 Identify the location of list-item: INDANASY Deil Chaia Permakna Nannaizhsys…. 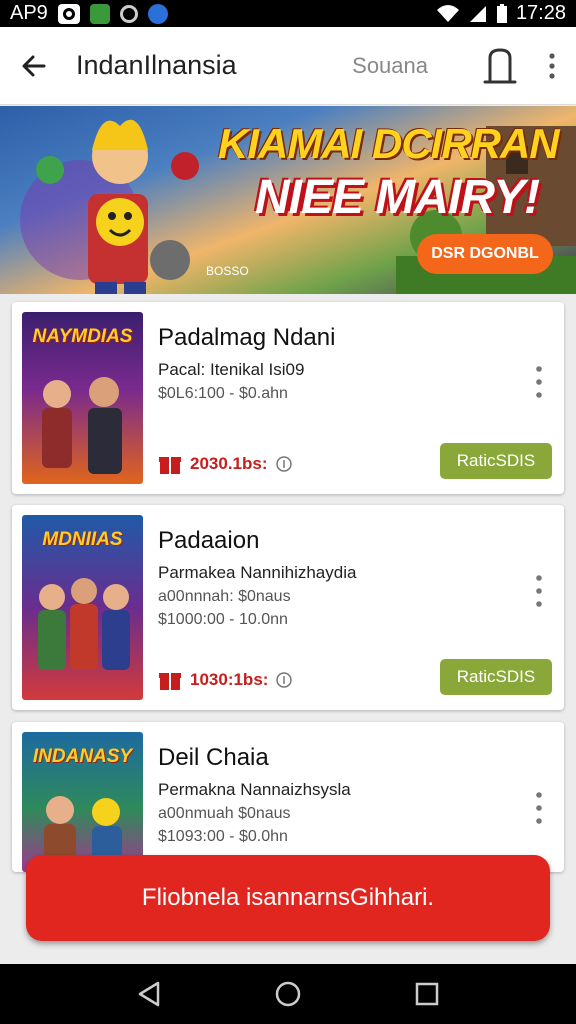
(288, 797).